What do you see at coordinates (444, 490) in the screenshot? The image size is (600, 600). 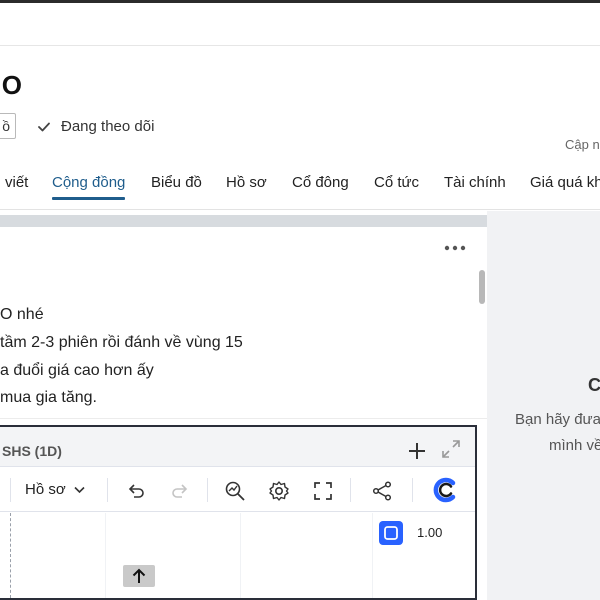 I see `logo-icon` at bounding box center [444, 490].